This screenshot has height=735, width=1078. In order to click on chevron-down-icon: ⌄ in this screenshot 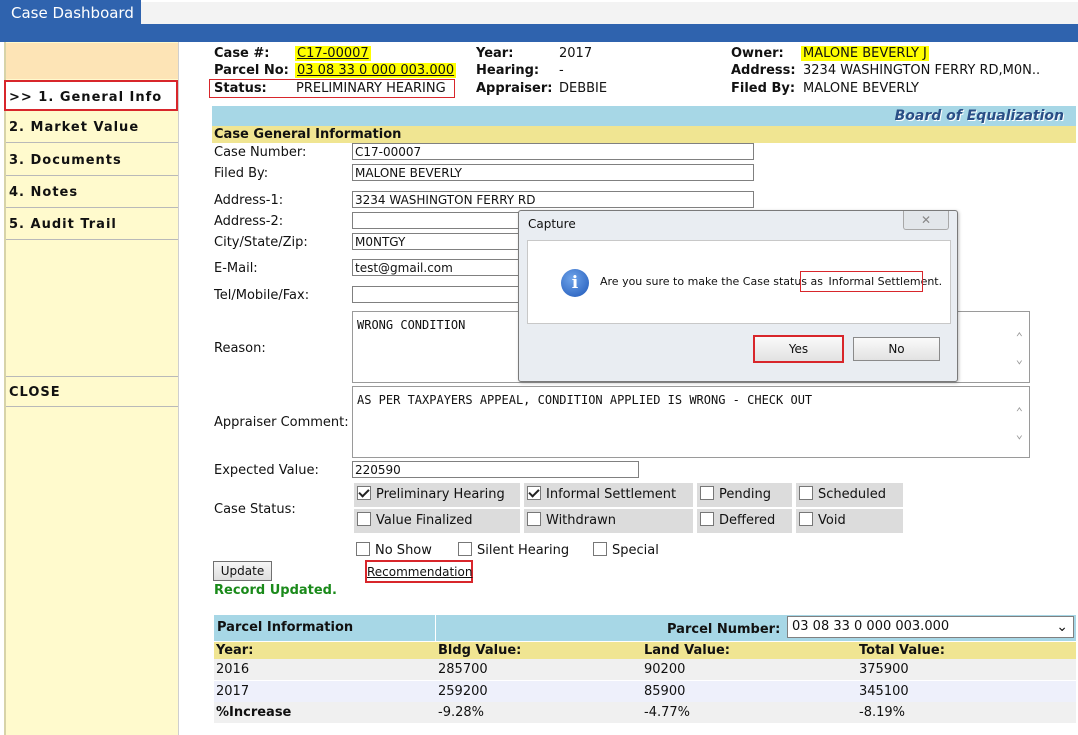, I will do `click(1062, 627)`.